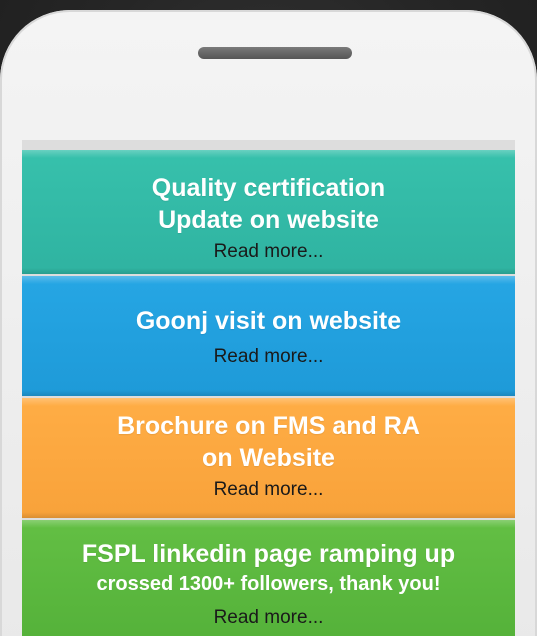 Image resolution: width=537 pixels, height=636 pixels. What do you see at coordinates (268, 554) in the screenshot?
I see `card-title: FSPL linkedin page ramping up` at bounding box center [268, 554].